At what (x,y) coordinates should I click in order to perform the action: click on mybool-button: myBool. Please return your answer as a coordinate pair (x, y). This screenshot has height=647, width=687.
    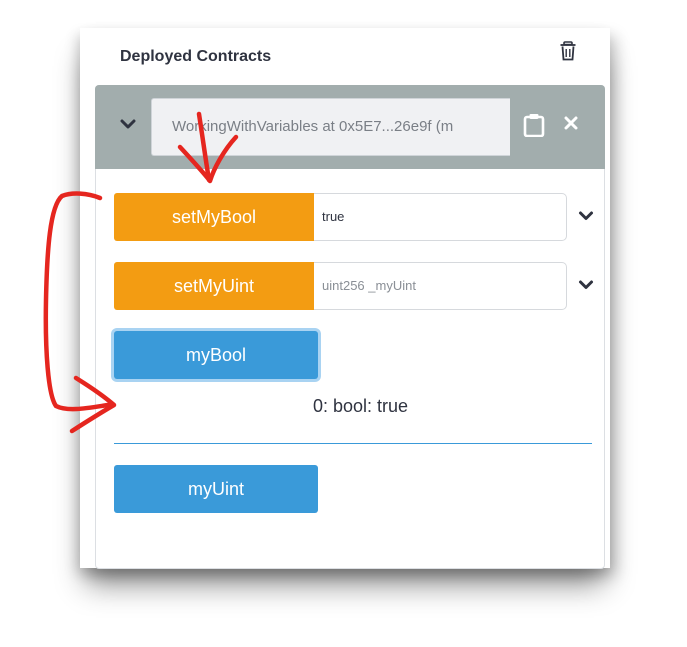
    Looking at the image, I should click on (216, 355).